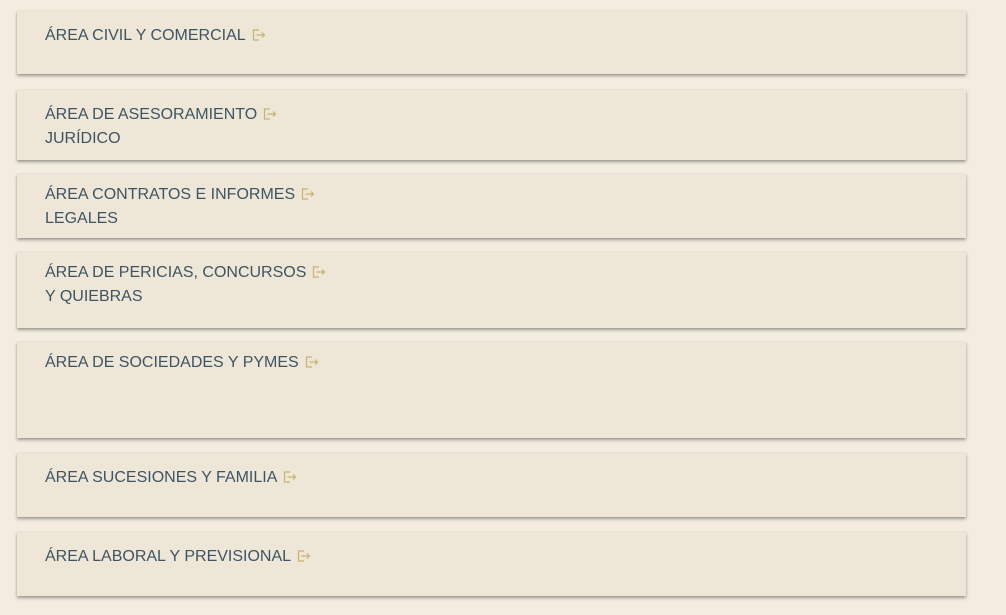  Describe the element at coordinates (491, 478) in the screenshot. I see `area-title: ÁREA SUCESIONES Y FAMILIA` at that location.